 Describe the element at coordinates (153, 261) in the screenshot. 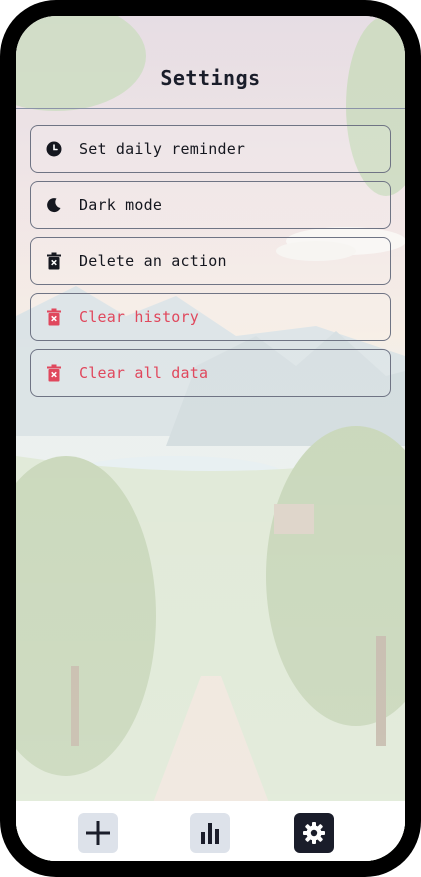

I see `delete-action-label: Delete an action` at that location.